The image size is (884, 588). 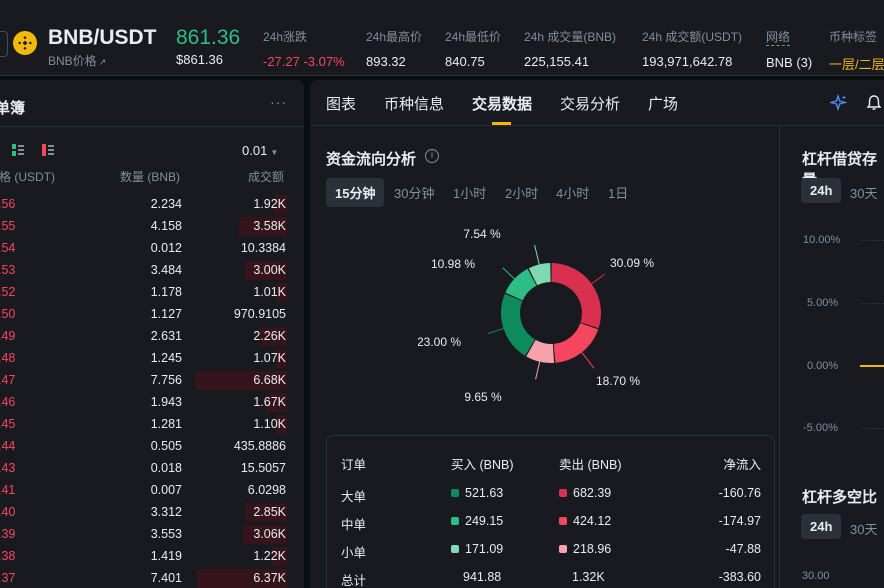 I want to click on ask-price: .47, so click(x=8, y=380).